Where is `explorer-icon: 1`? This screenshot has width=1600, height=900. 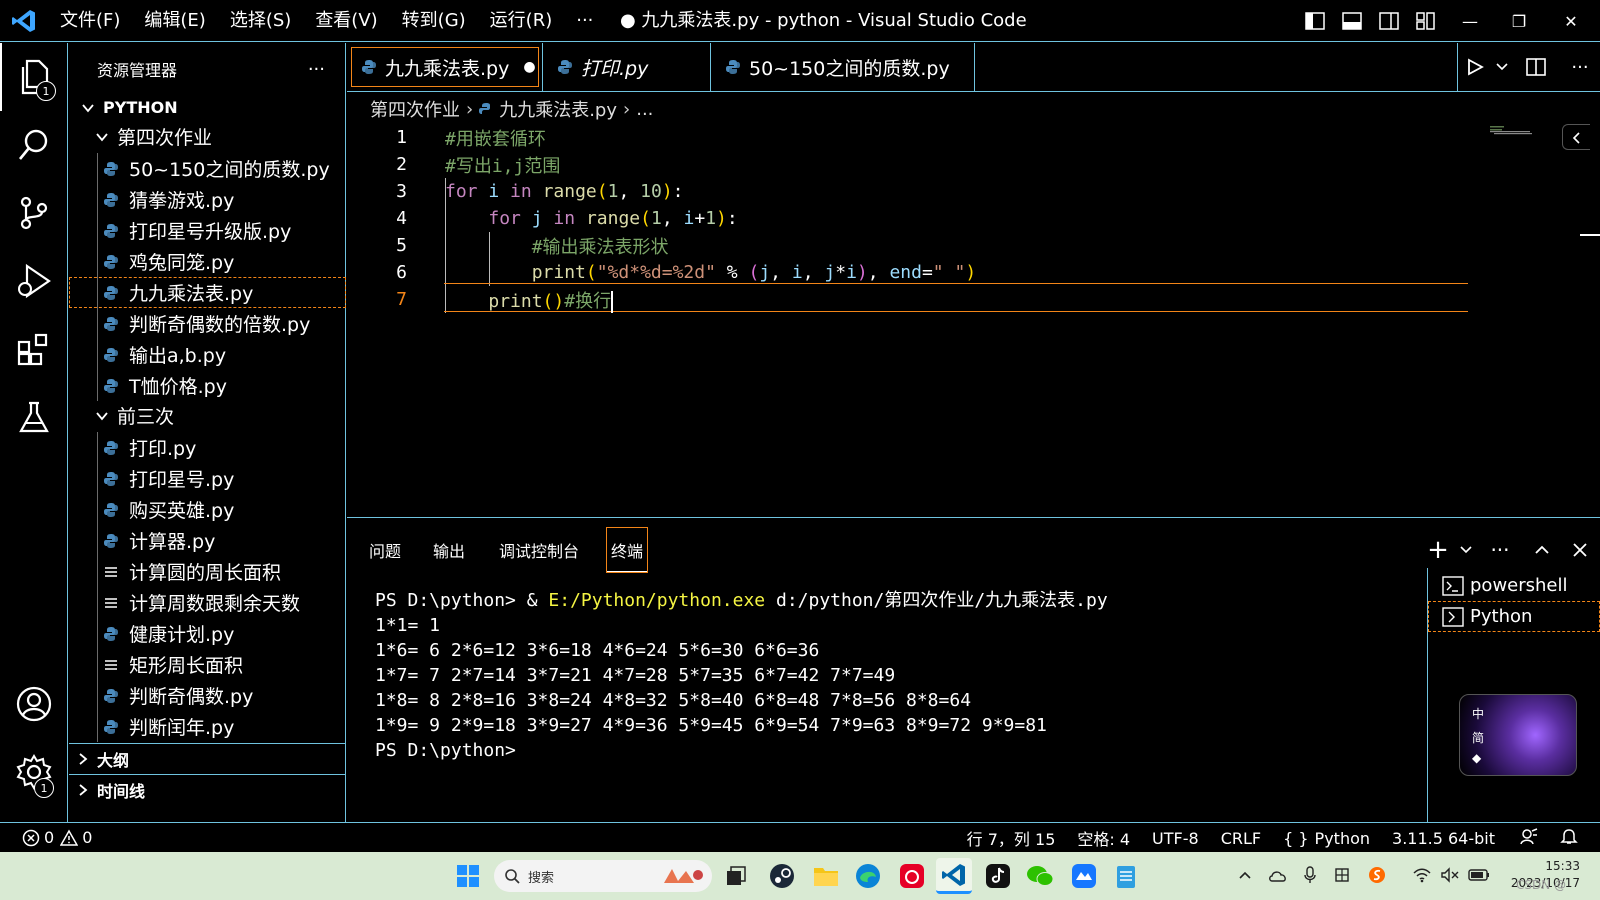
explorer-icon: 1 is located at coordinates (34, 77).